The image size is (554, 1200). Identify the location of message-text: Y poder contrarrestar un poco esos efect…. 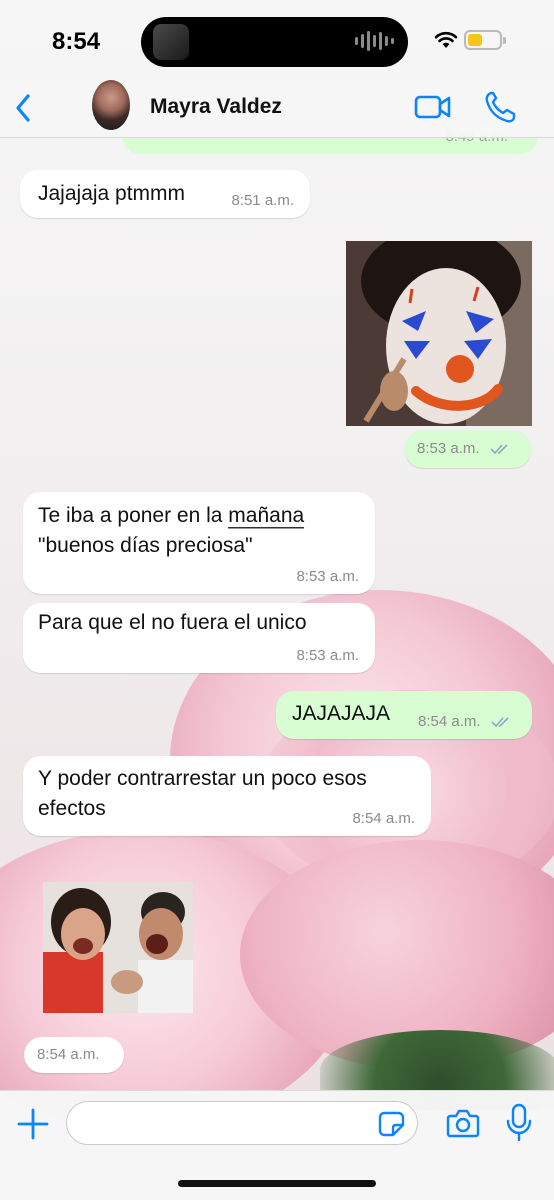
(202, 794).